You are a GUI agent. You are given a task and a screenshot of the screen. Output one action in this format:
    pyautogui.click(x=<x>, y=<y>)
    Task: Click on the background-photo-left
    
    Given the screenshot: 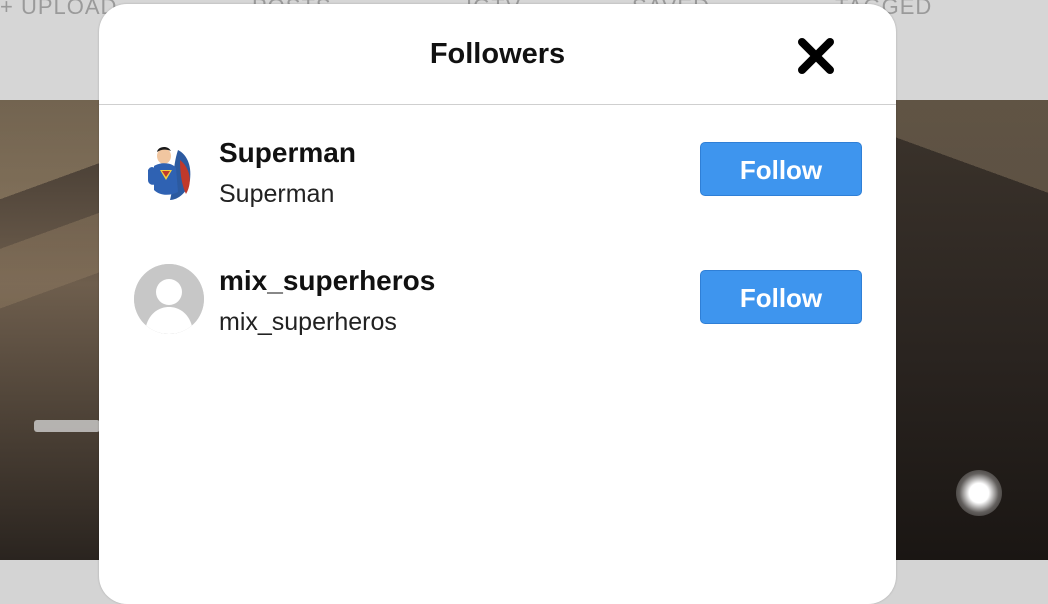 What is the action you would take?
    pyautogui.click(x=50, y=330)
    